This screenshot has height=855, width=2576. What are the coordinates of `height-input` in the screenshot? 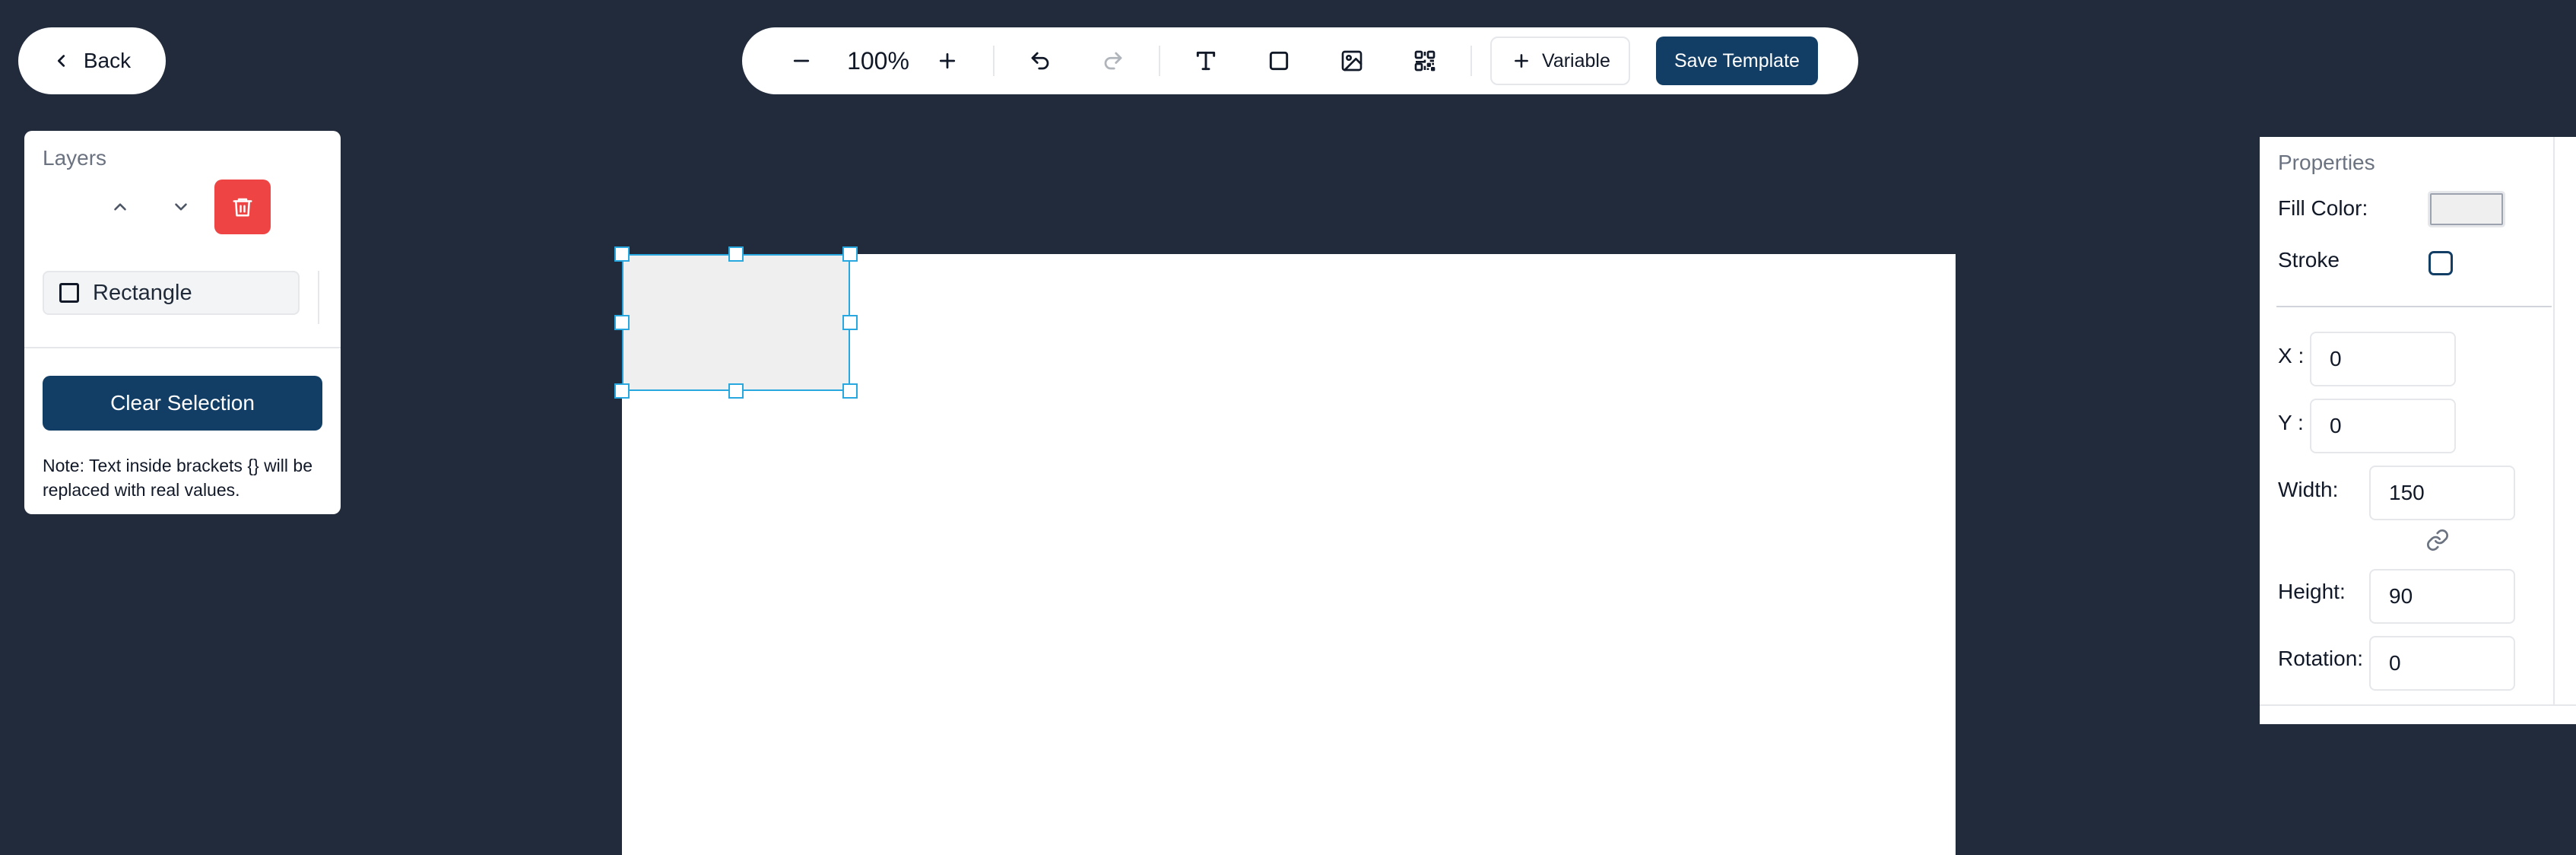 It's located at (2442, 596).